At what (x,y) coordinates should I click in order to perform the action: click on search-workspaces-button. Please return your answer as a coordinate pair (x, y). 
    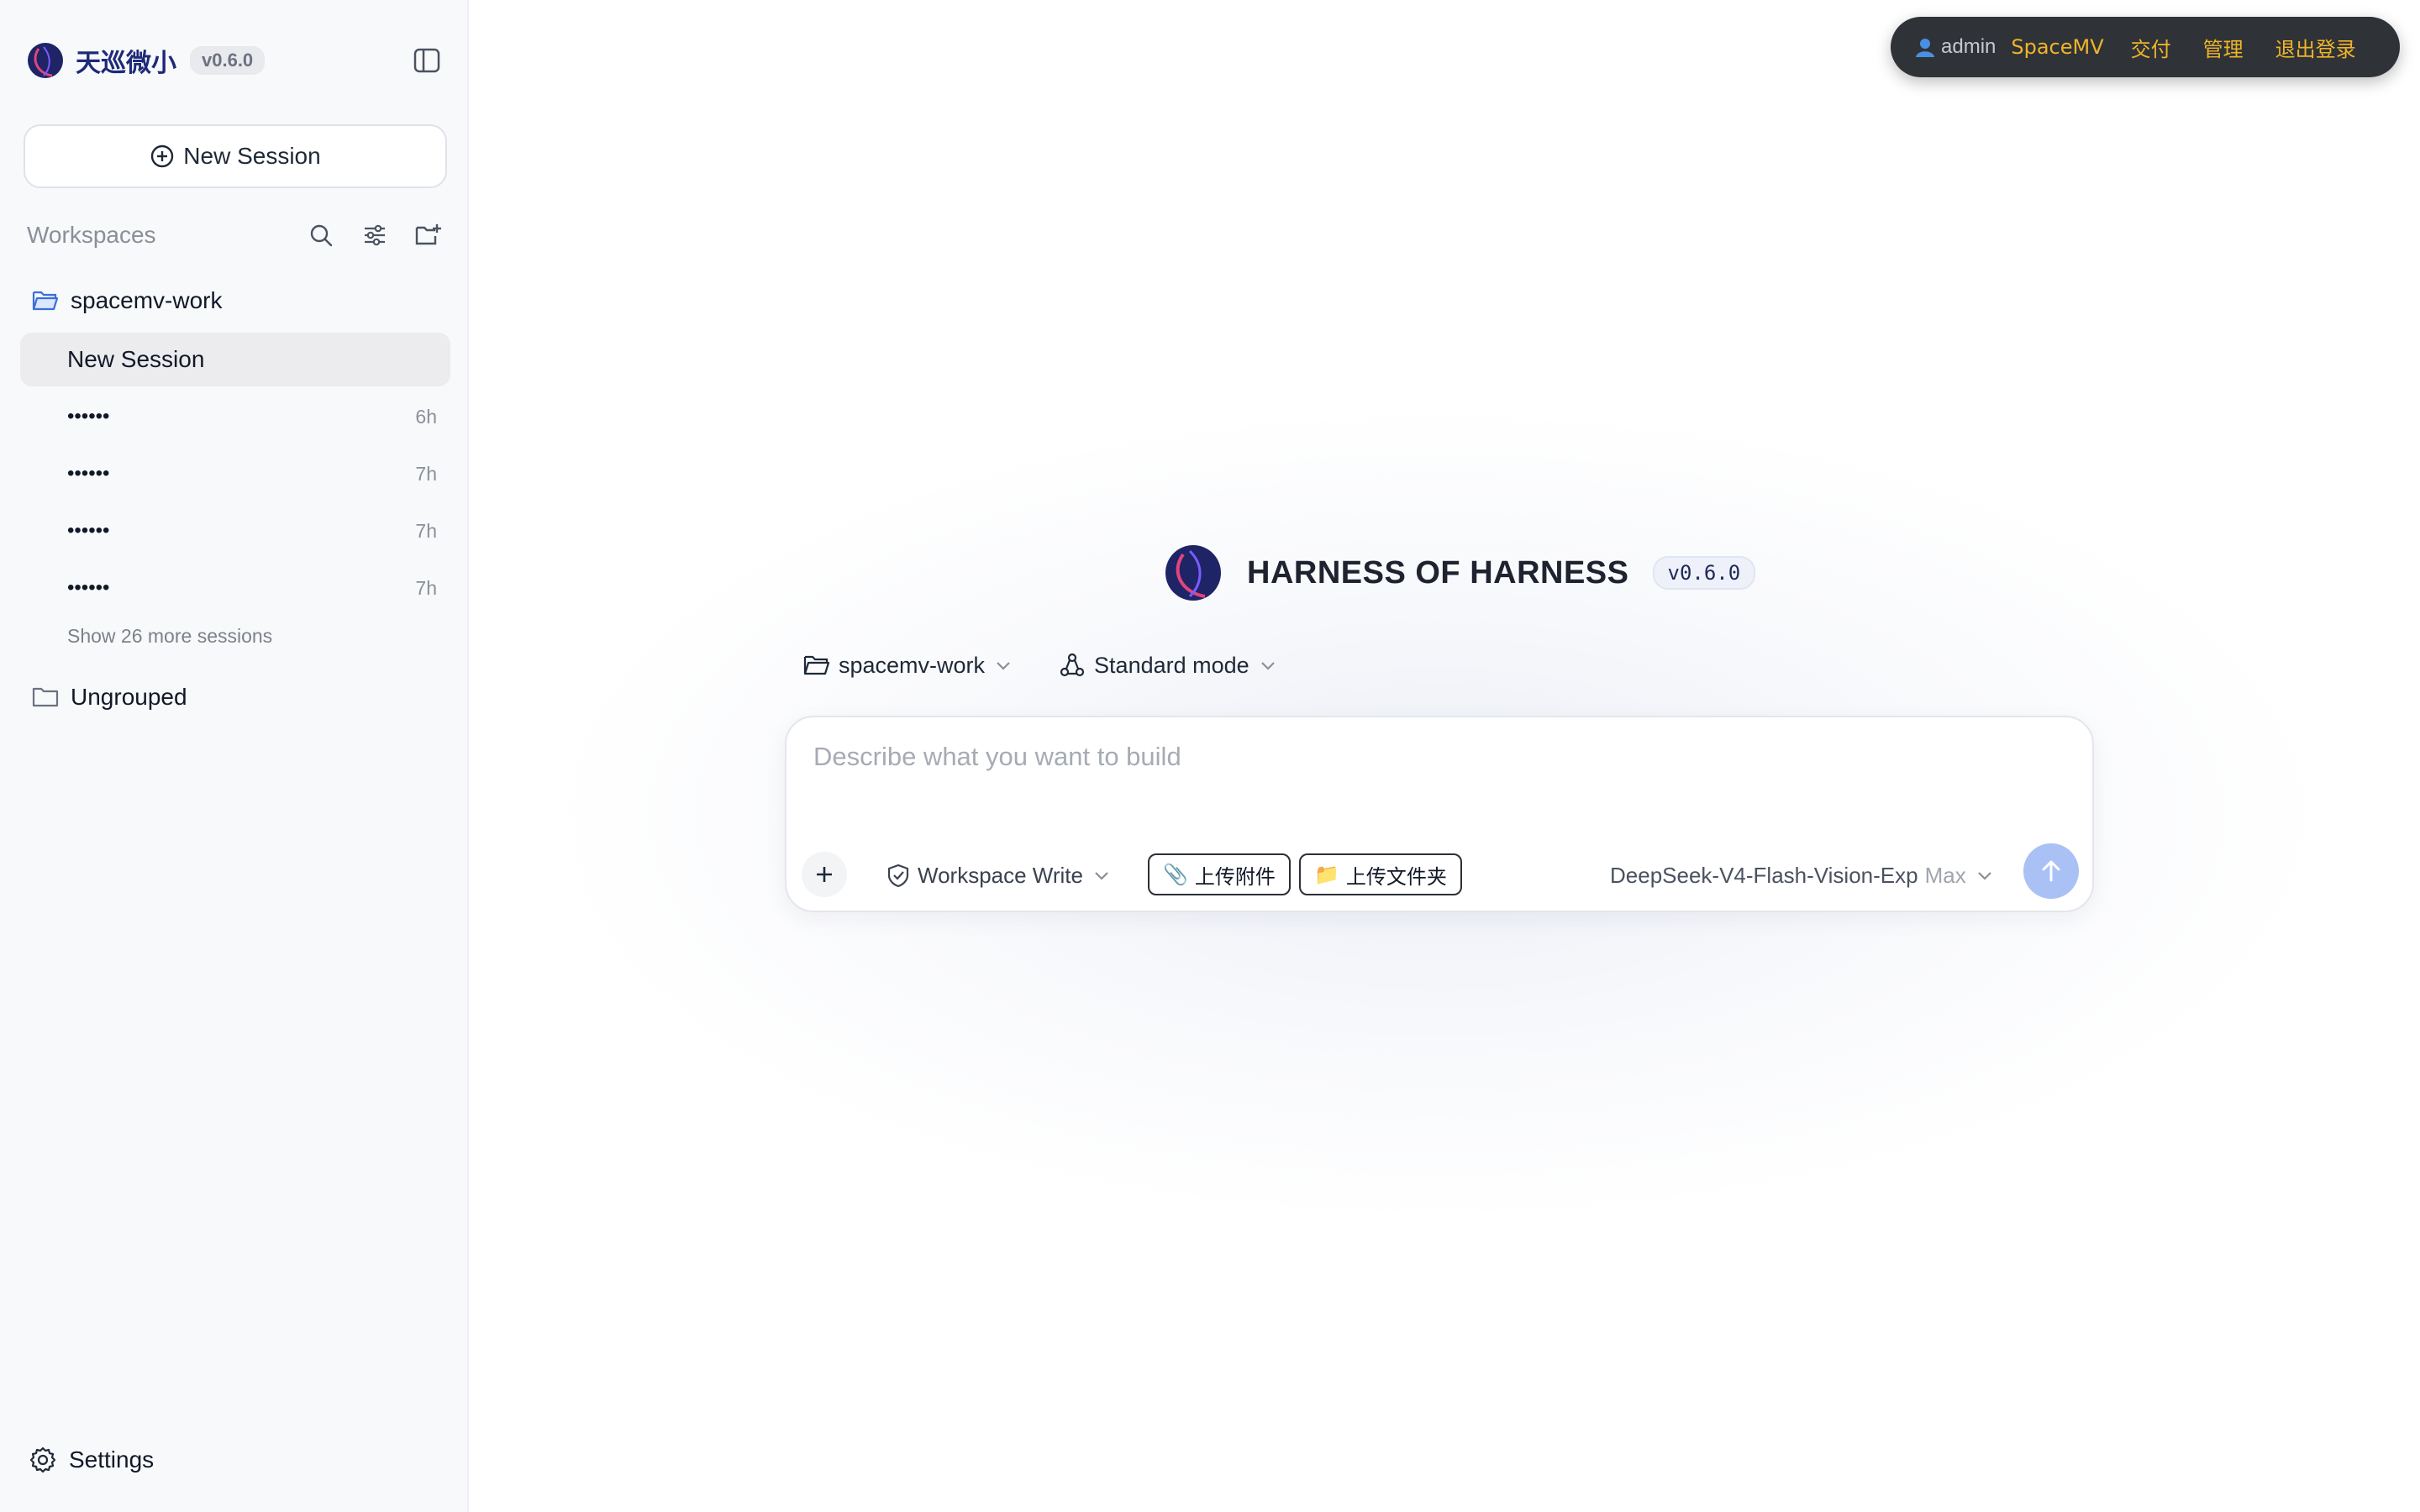
    Looking at the image, I should click on (321, 235).